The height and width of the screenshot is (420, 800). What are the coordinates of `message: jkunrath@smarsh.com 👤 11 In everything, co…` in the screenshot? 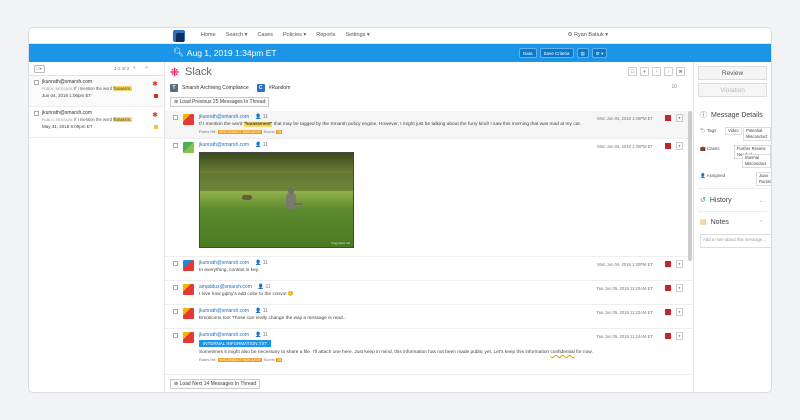 It's located at (429, 269).